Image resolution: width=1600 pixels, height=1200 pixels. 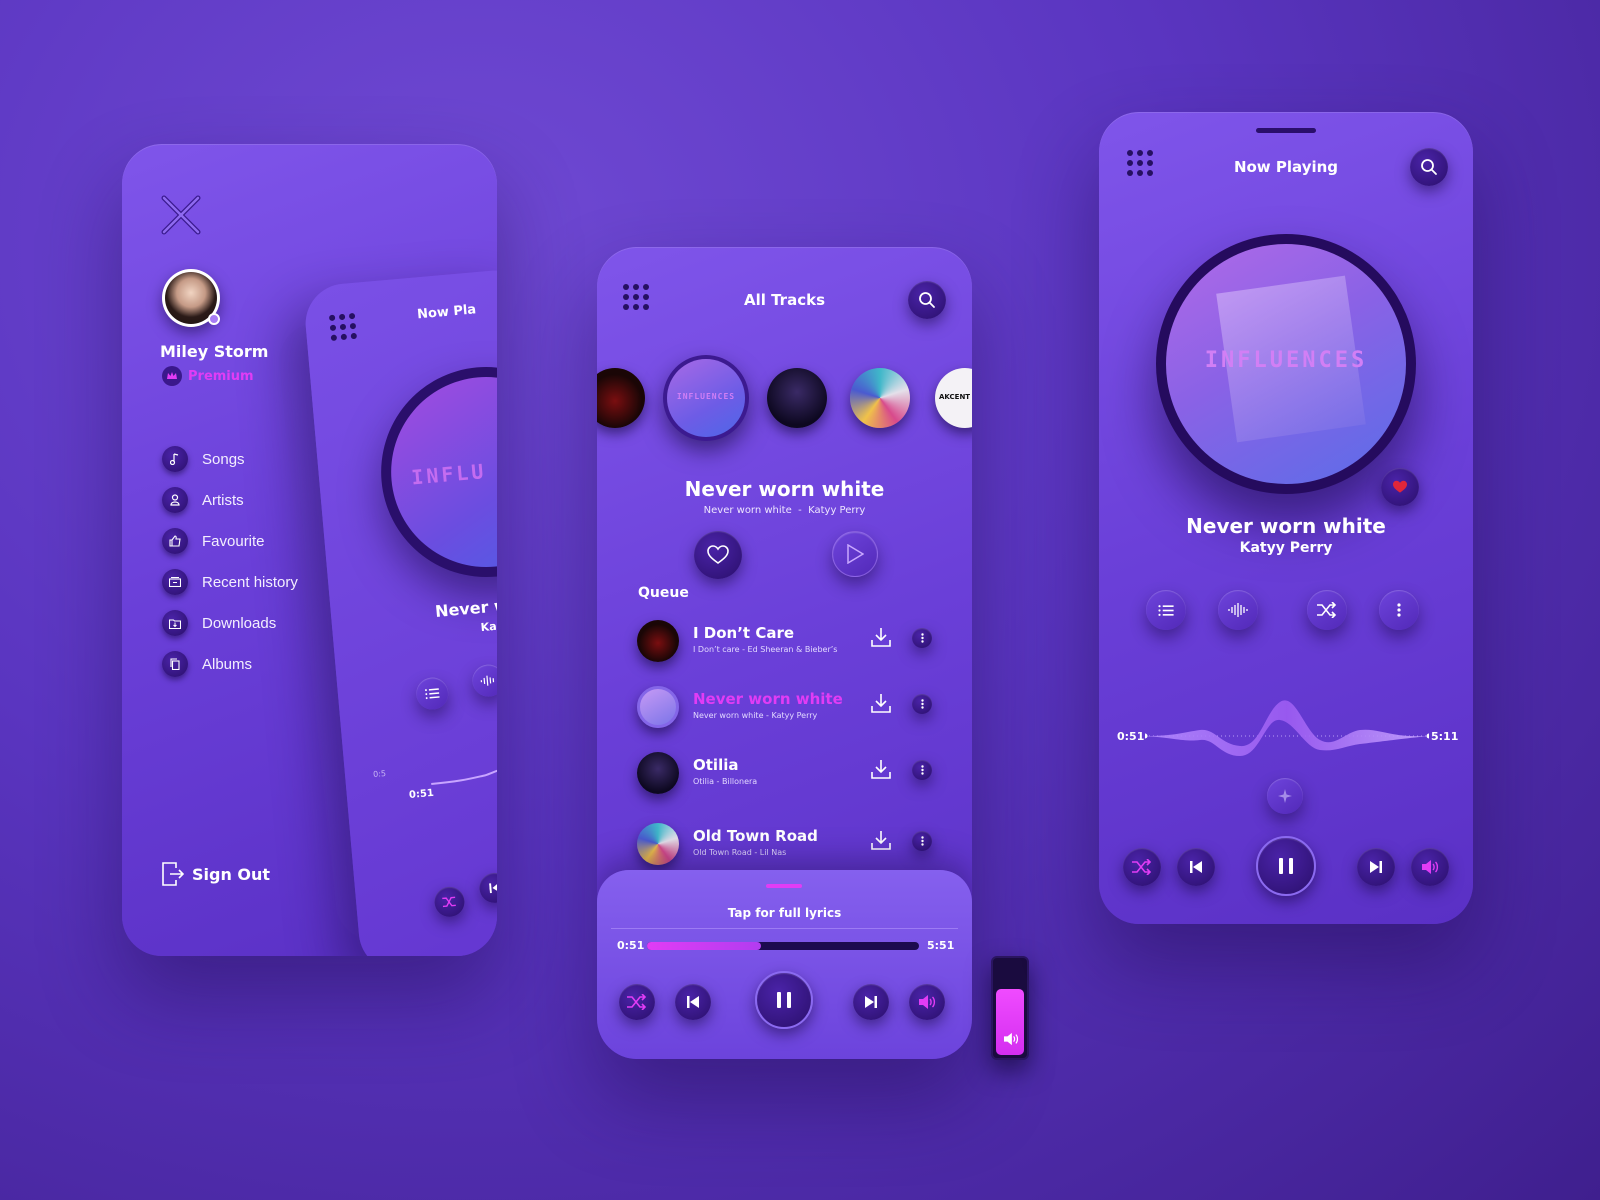 What do you see at coordinates (208, 376) in the screenshot?
I see `premium-badge: Premium` at bounding box center [208, 376].